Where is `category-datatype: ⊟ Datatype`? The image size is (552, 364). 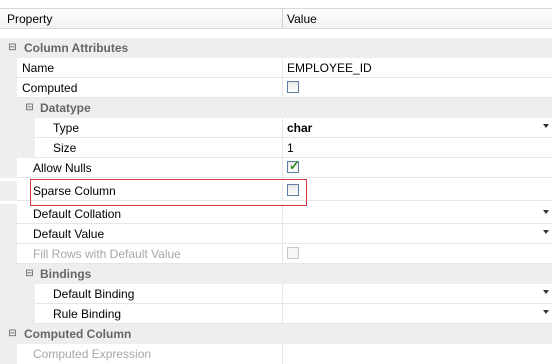 category-datatype: ⊟ Datatype is located at coordinates (276, 108).